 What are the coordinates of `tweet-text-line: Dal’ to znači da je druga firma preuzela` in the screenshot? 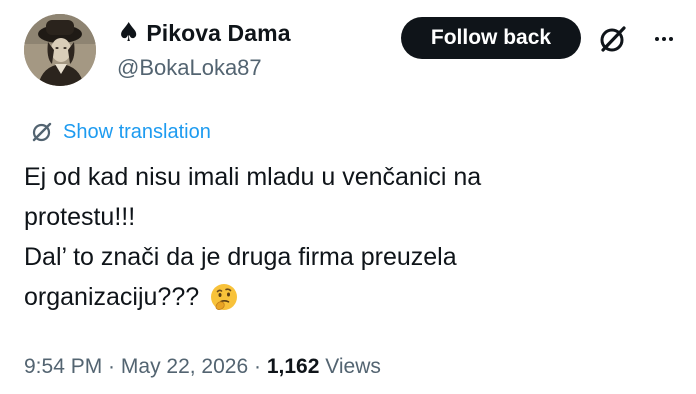 It's located at (304, 257).